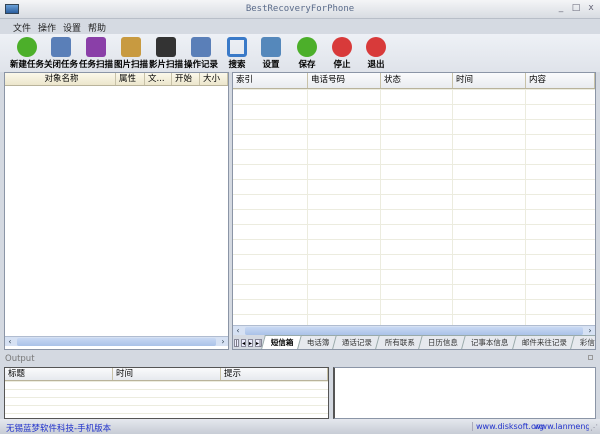 The image size is (600, 434). What do you see at coordinates (72, 27) in the screenshot?
I see `menu-settings: 设置` at bounding box center [72, 27].